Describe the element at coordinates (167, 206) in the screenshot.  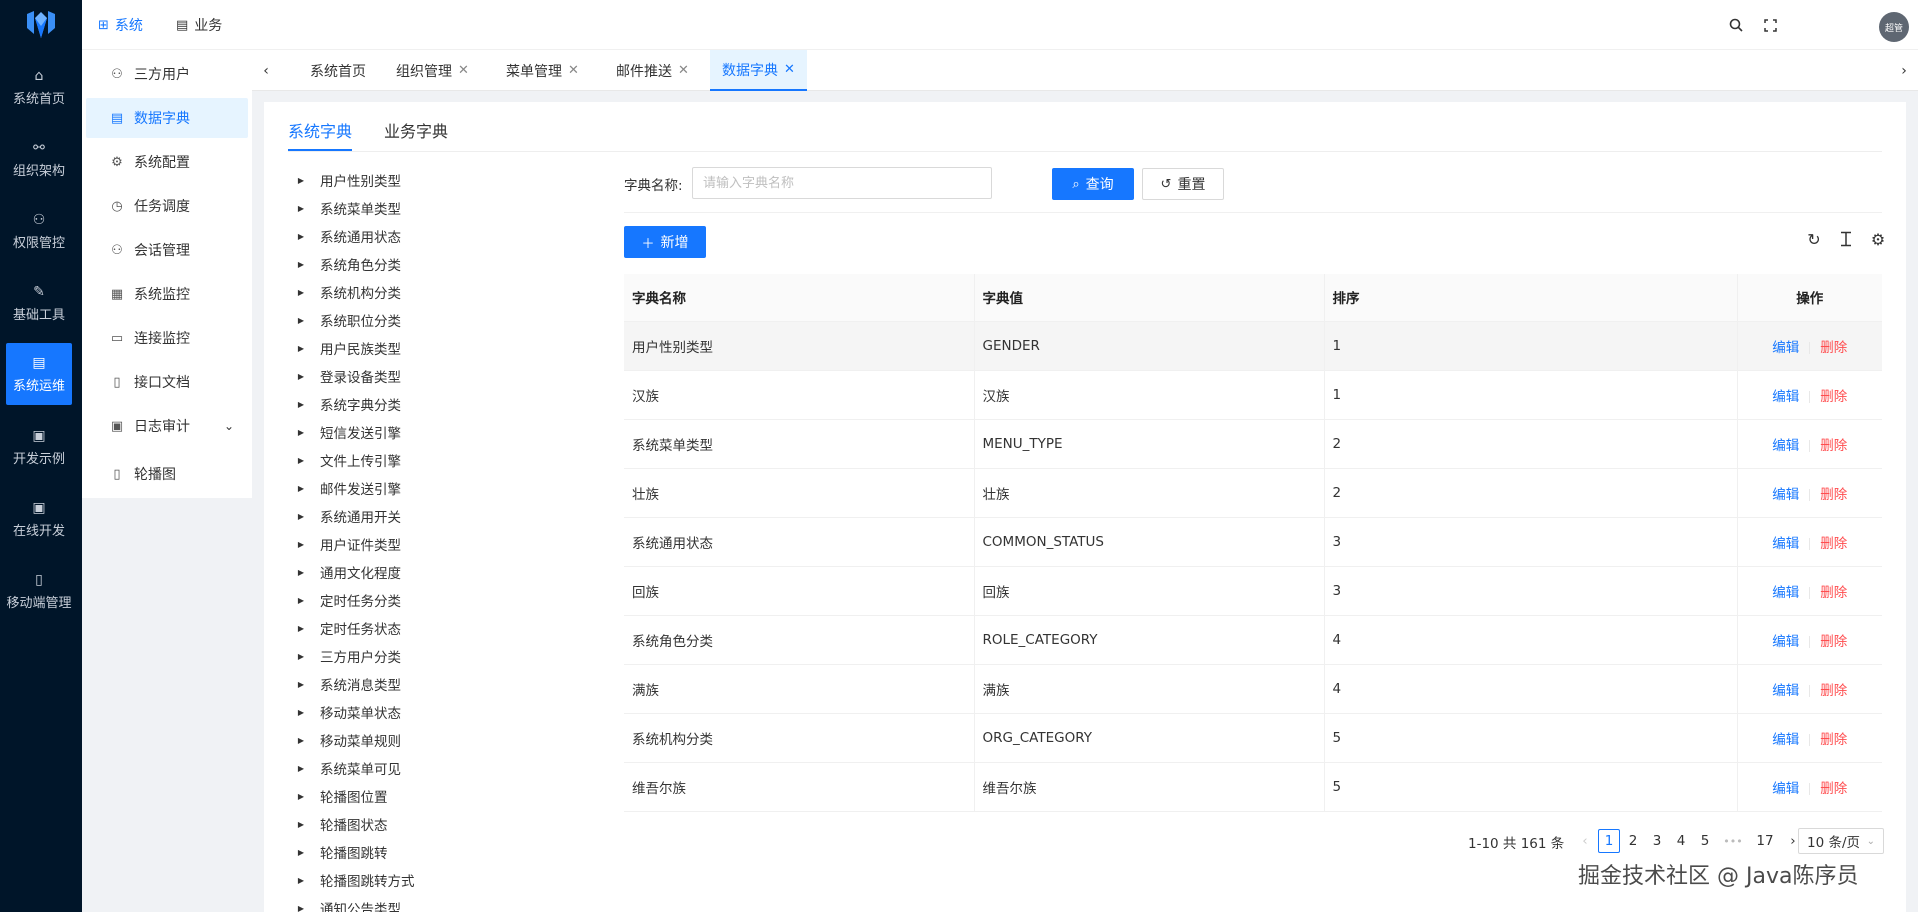
I see `submenu-item-task-scheduling: ◷ 任务调度` at that location.